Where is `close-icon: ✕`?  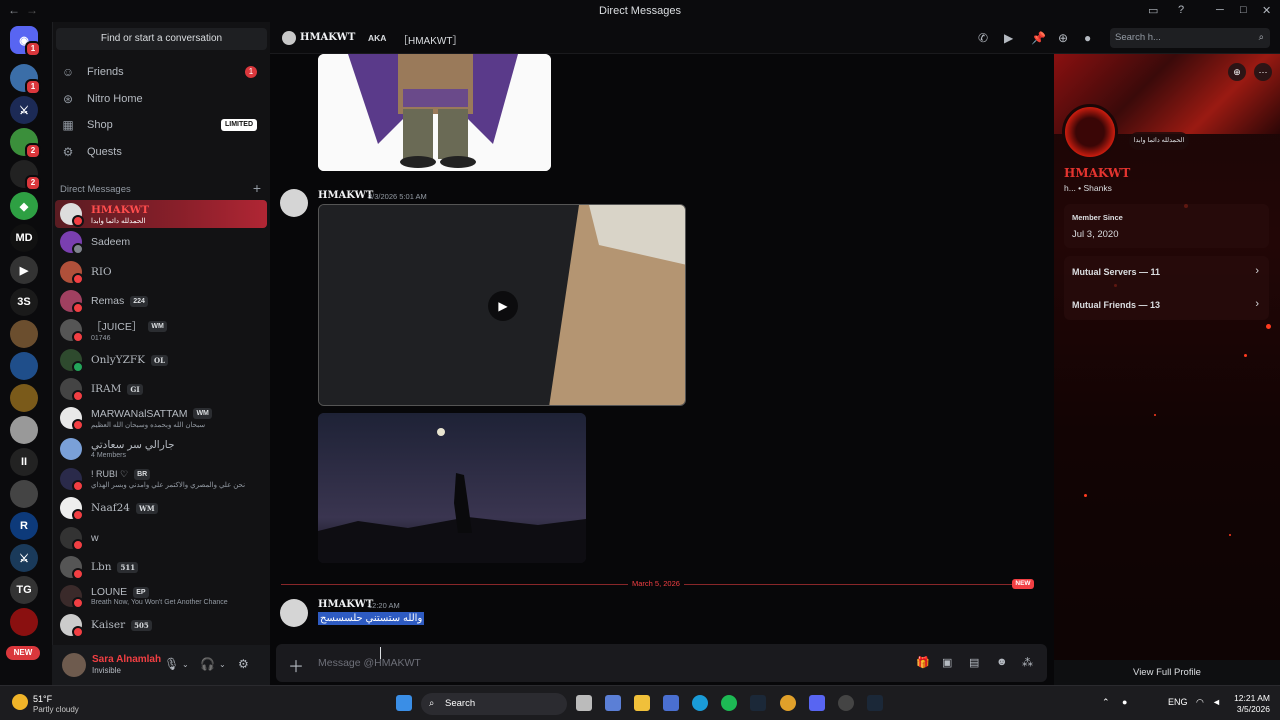
close-icon: ✕ is located at coordinates (1266, 10).